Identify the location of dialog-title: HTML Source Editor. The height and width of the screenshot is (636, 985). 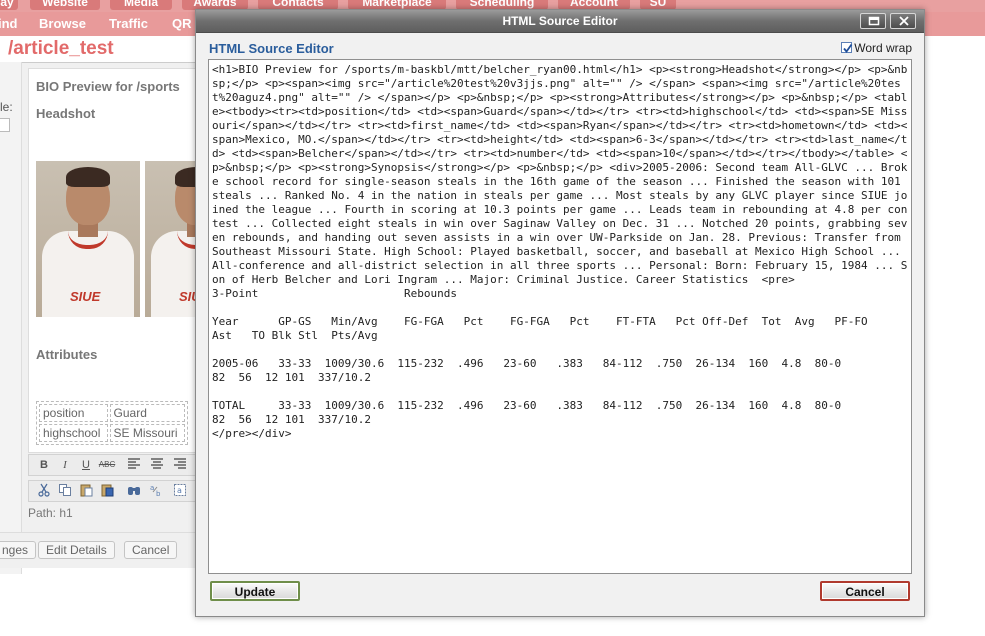
(560, 21).